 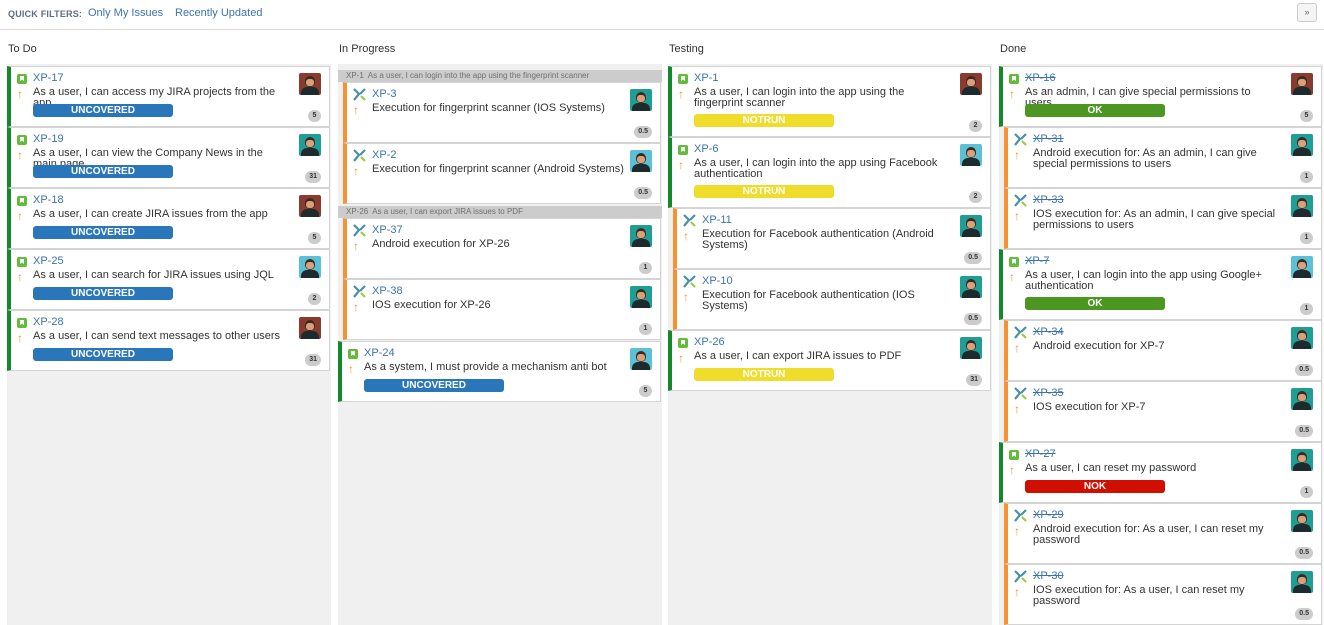 I want to click on issue-key-link: XP-31, so click(x=1048, y=139).